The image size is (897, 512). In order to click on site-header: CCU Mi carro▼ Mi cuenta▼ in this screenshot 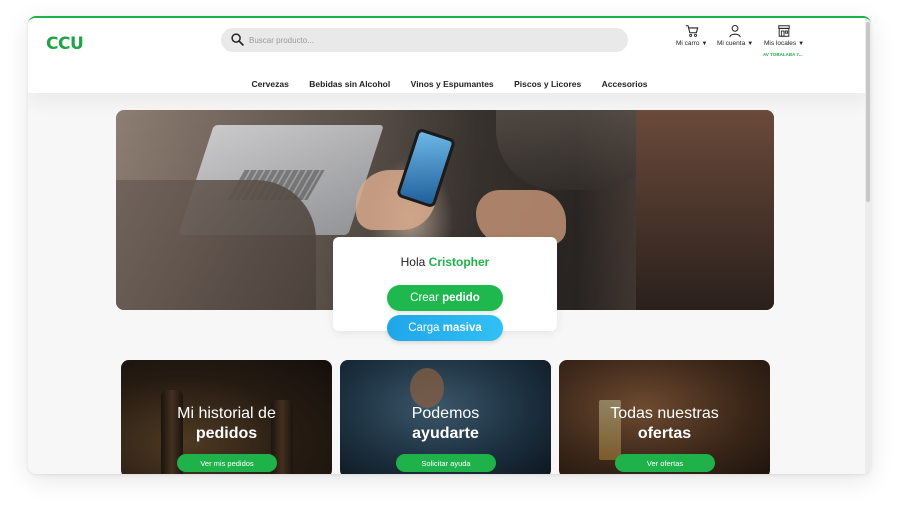, I will do `click(449, 55)`.